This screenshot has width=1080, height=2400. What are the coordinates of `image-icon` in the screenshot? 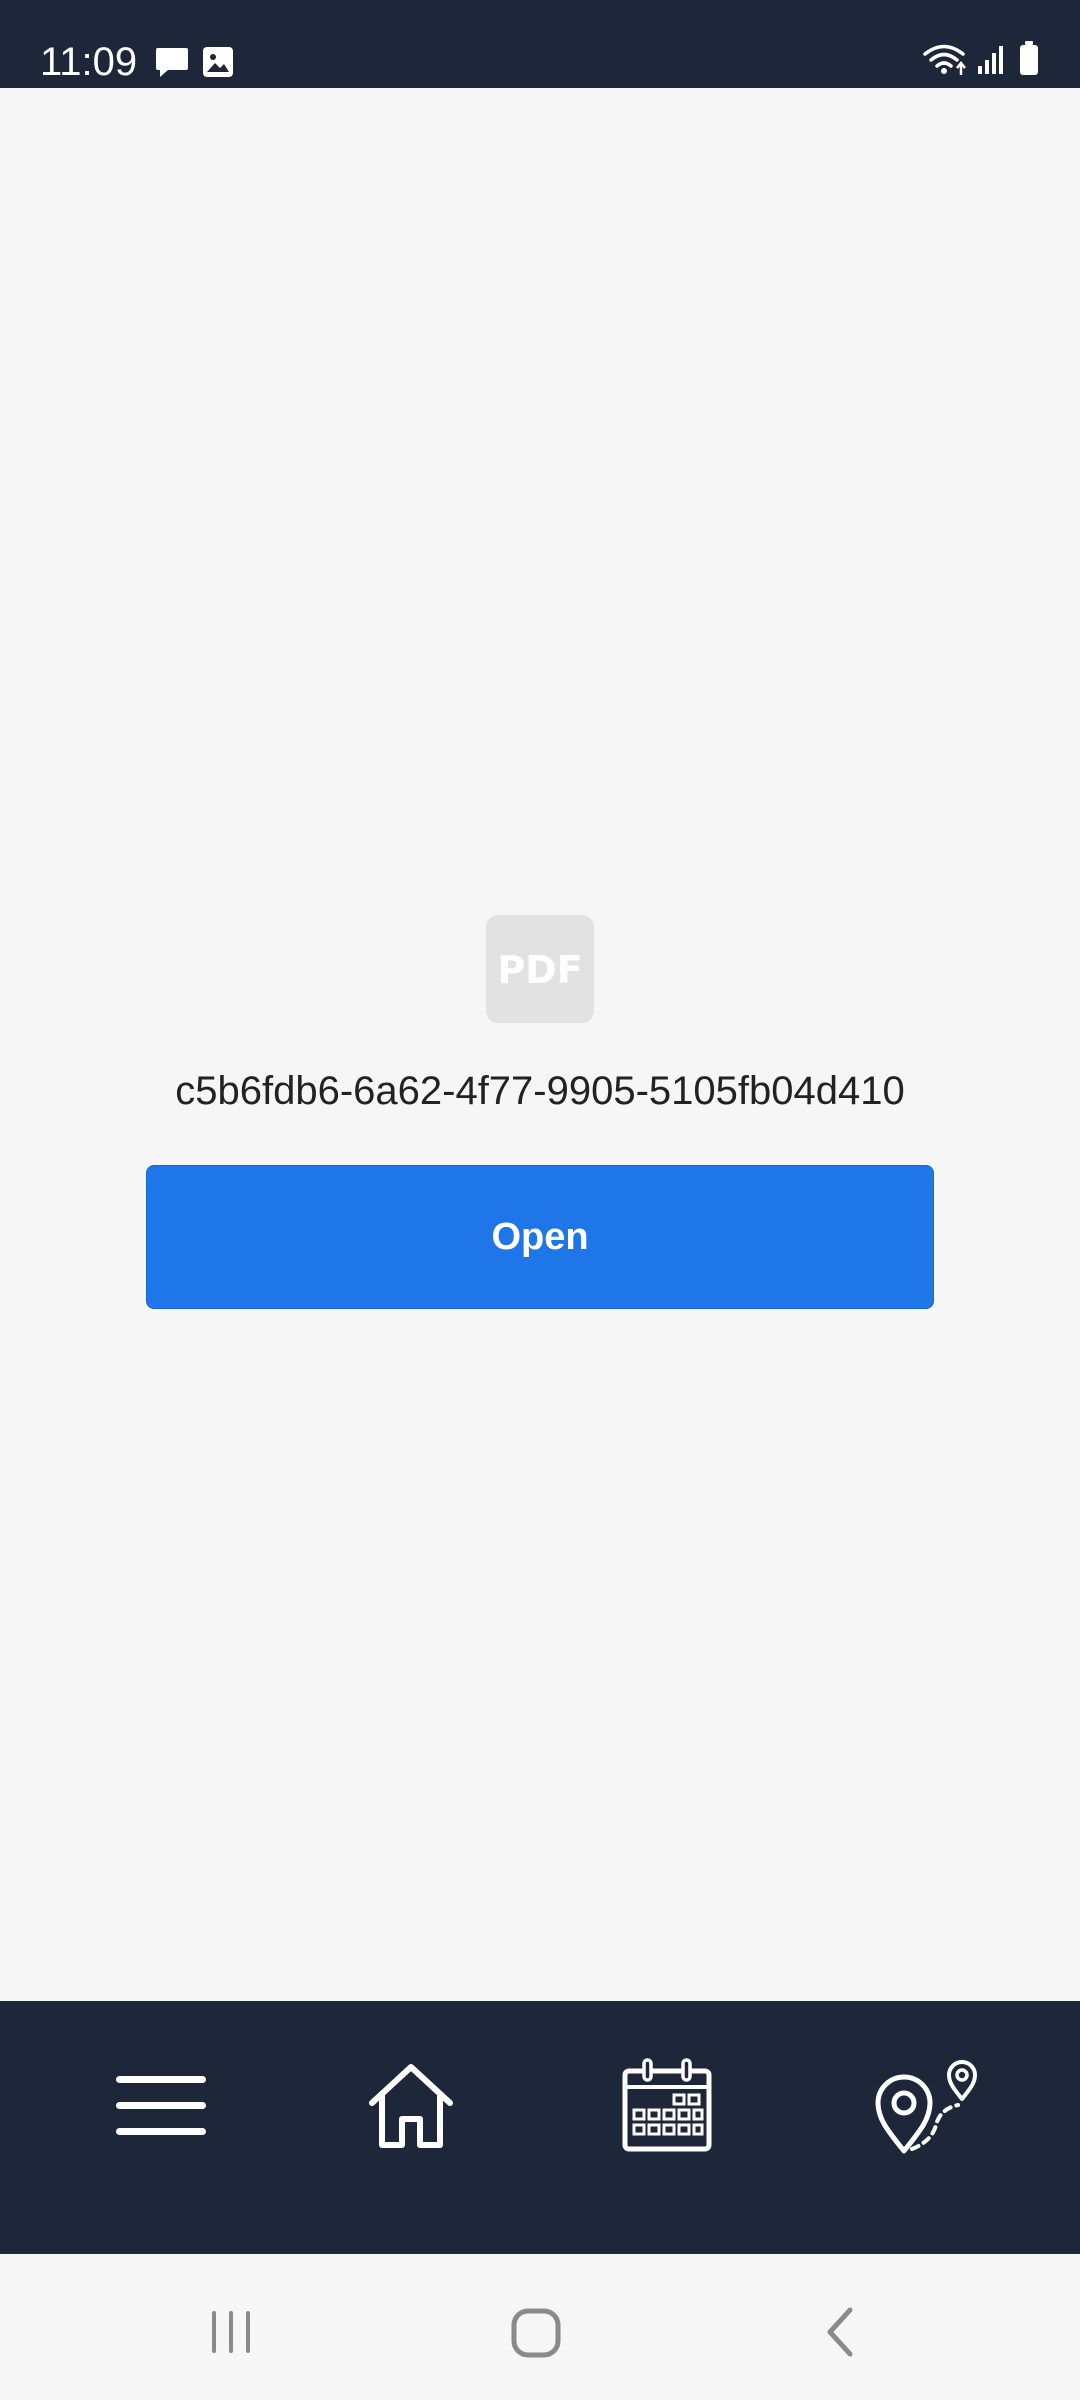 It's located at (218, 62).